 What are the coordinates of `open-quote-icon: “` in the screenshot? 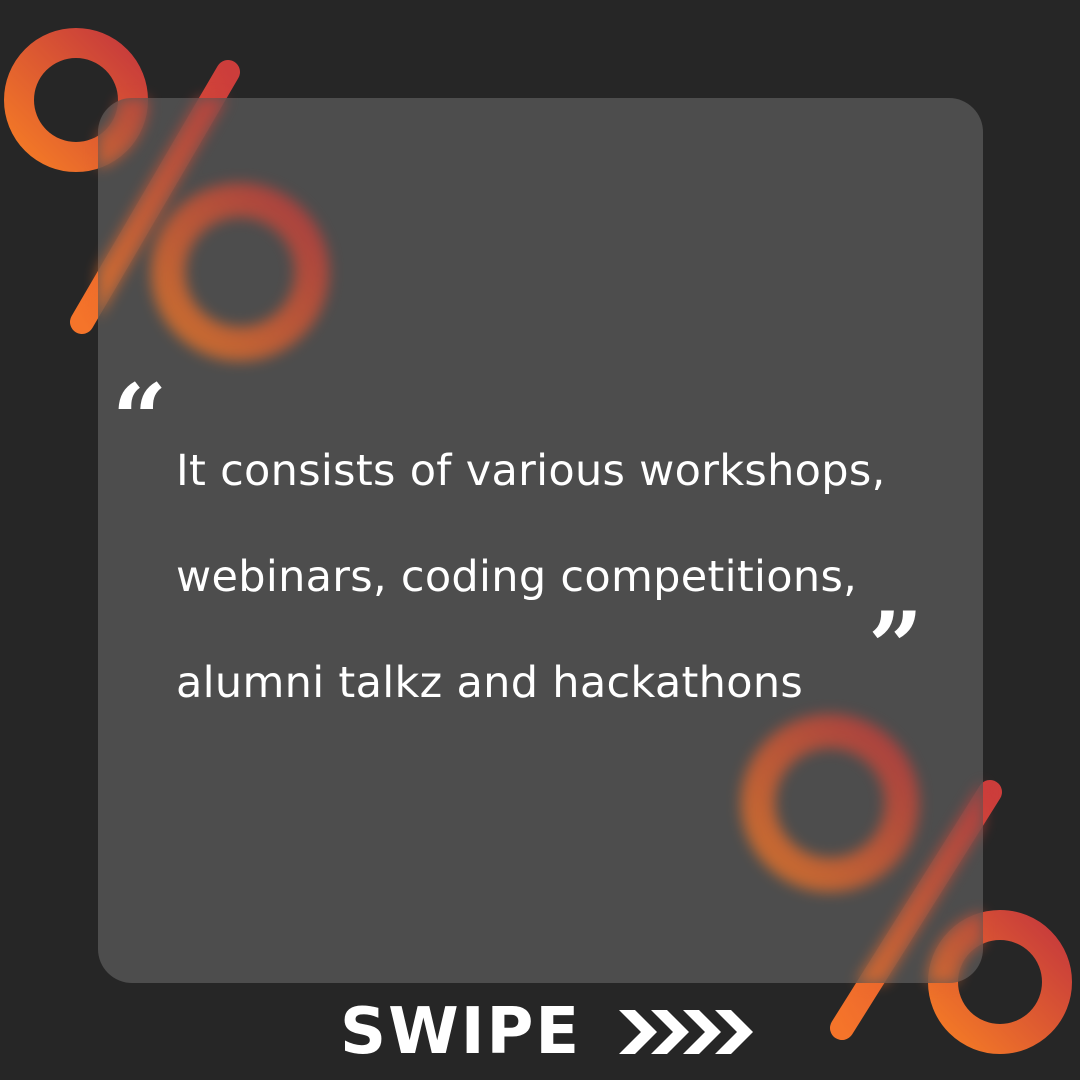 It's located at (140, 419).